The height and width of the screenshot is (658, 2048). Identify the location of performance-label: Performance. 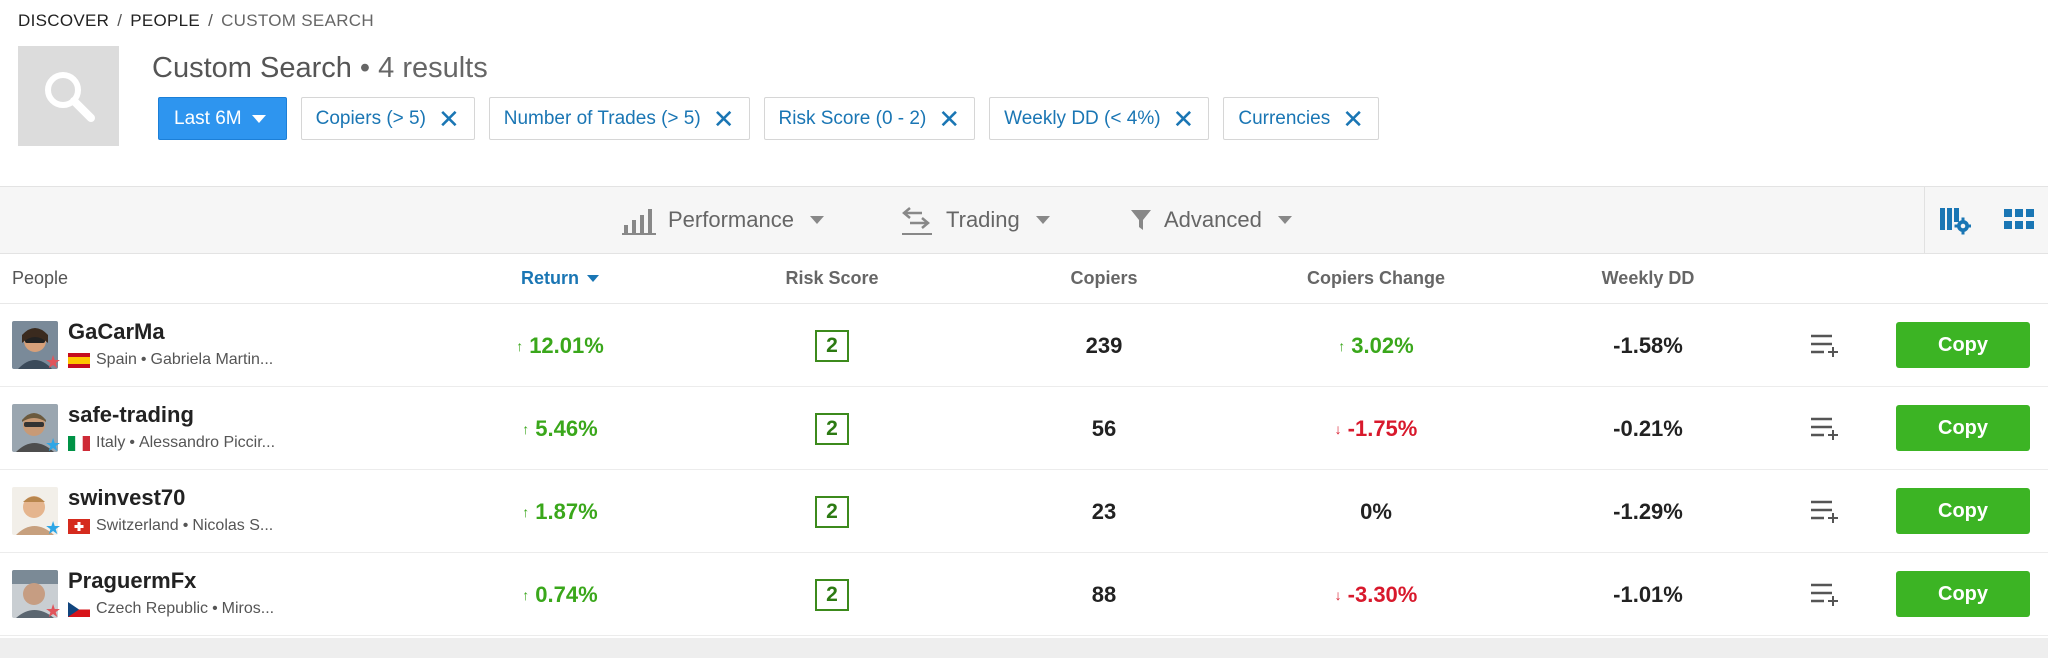
(731, 219).